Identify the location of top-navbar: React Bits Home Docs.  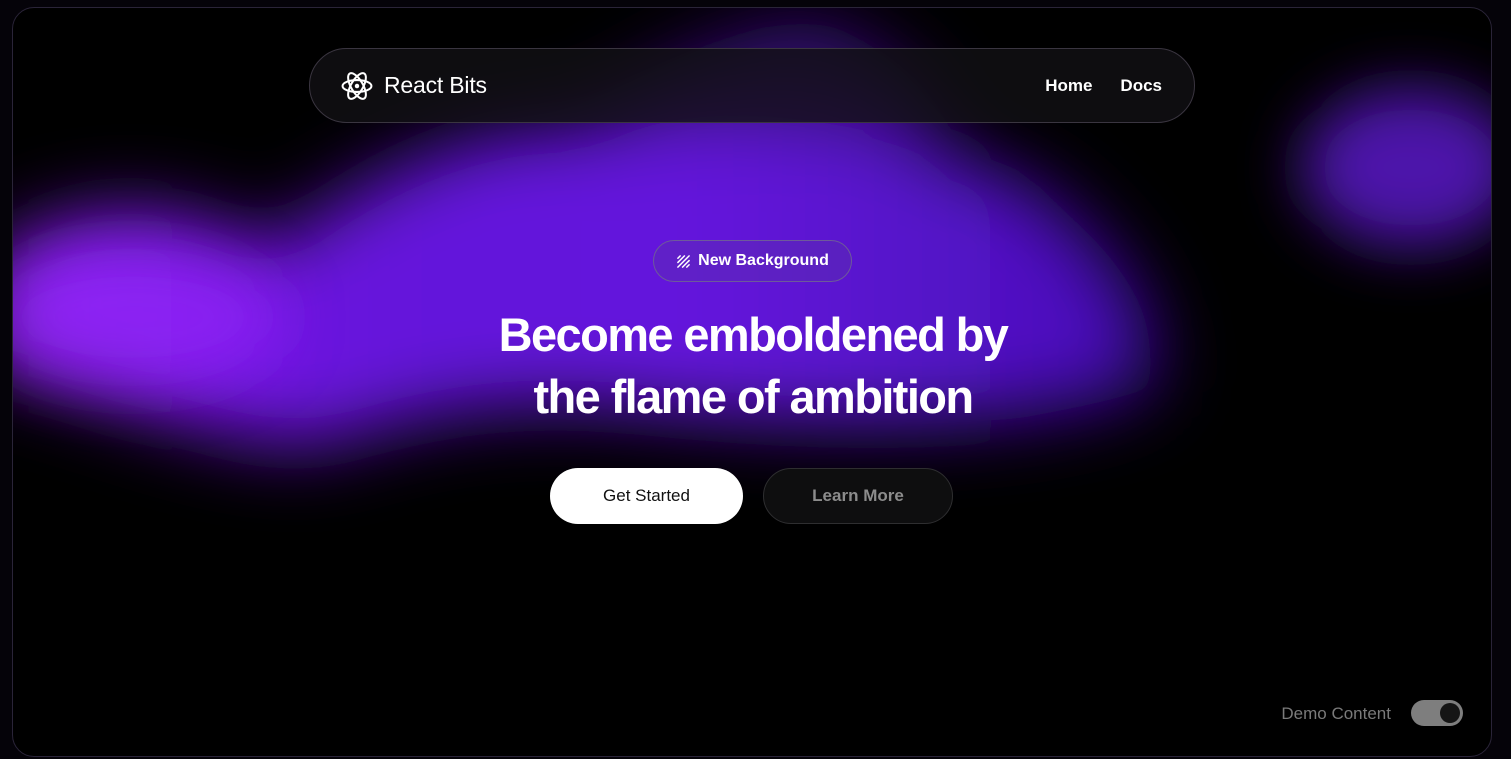
(752, 85).